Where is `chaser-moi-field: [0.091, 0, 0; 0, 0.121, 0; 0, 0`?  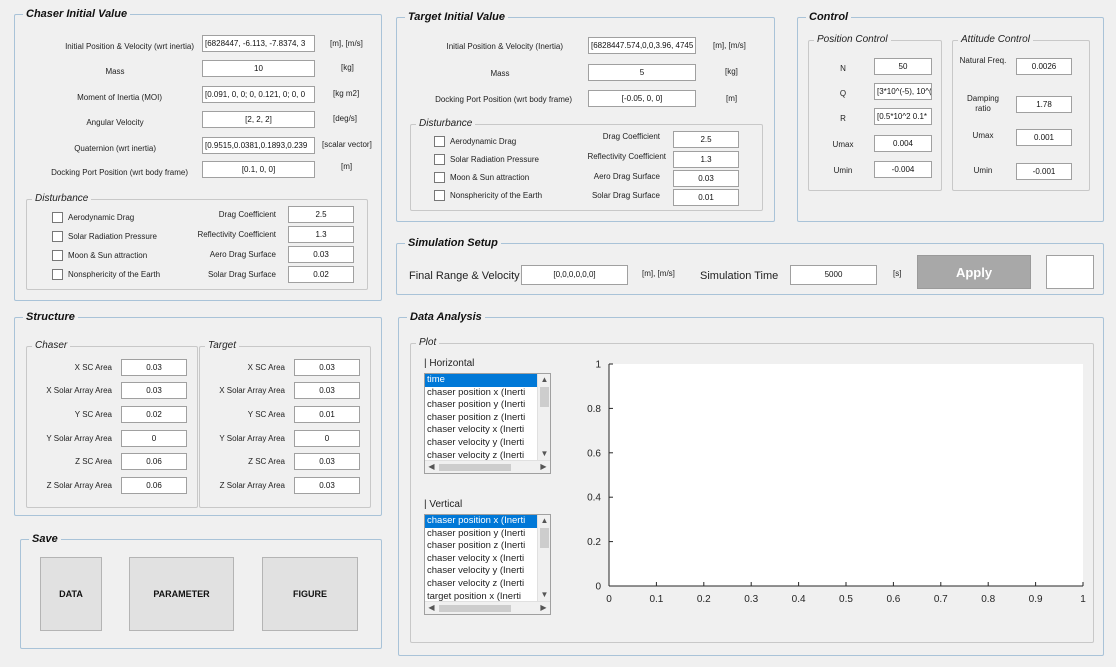
chaser-moi-field: [0.091, 0, 0; 0, 0.121, 0; 0, 0 is located at coordinates (258, 94).